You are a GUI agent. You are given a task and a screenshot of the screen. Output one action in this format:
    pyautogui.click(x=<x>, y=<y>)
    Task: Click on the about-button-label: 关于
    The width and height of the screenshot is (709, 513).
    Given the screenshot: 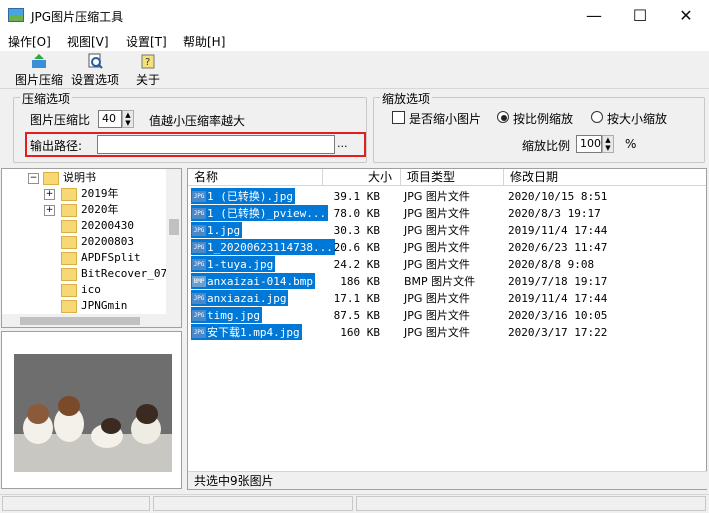 What is the action you would take?
    pyautogui.click(x=147, y=80)
    